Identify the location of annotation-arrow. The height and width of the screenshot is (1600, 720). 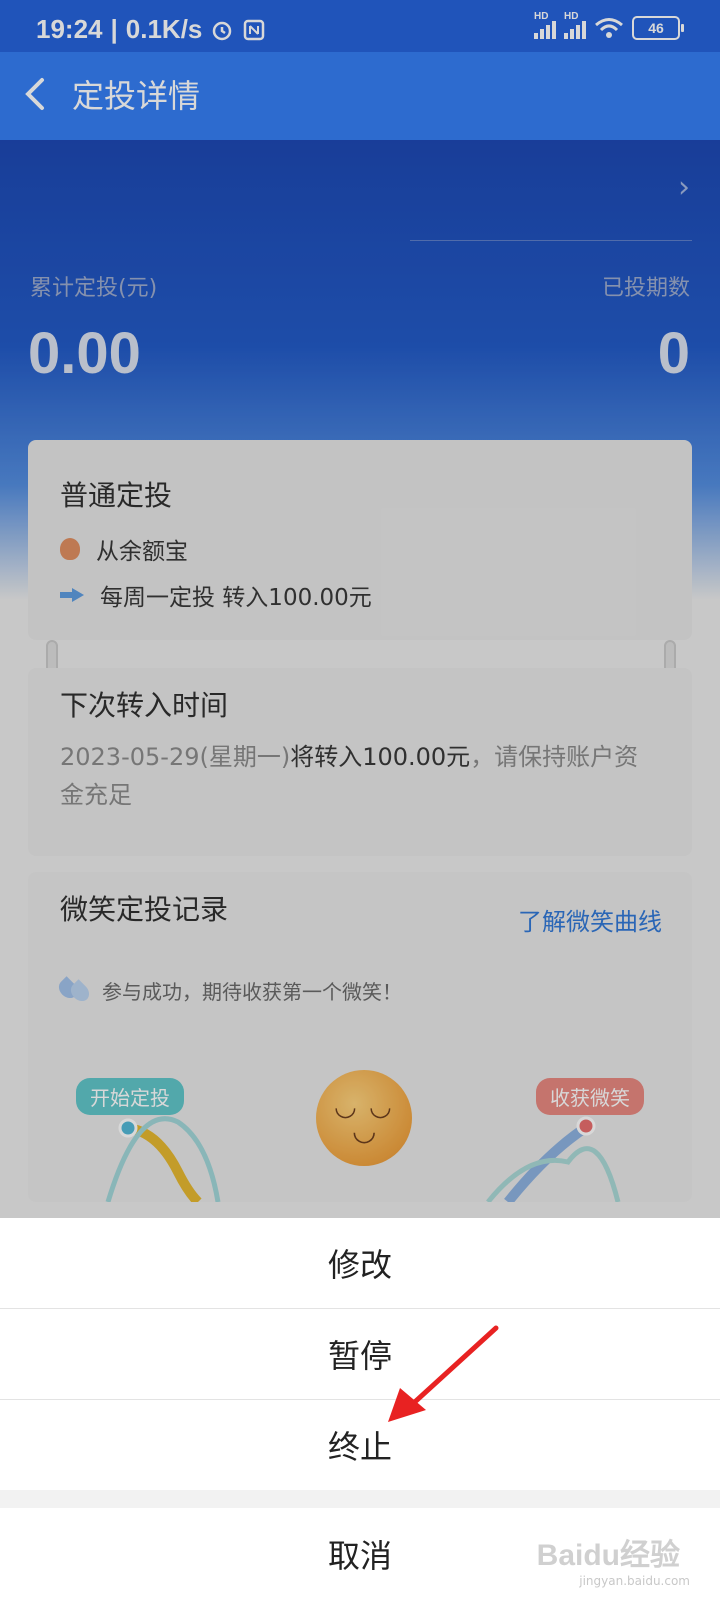
(443, 1373).